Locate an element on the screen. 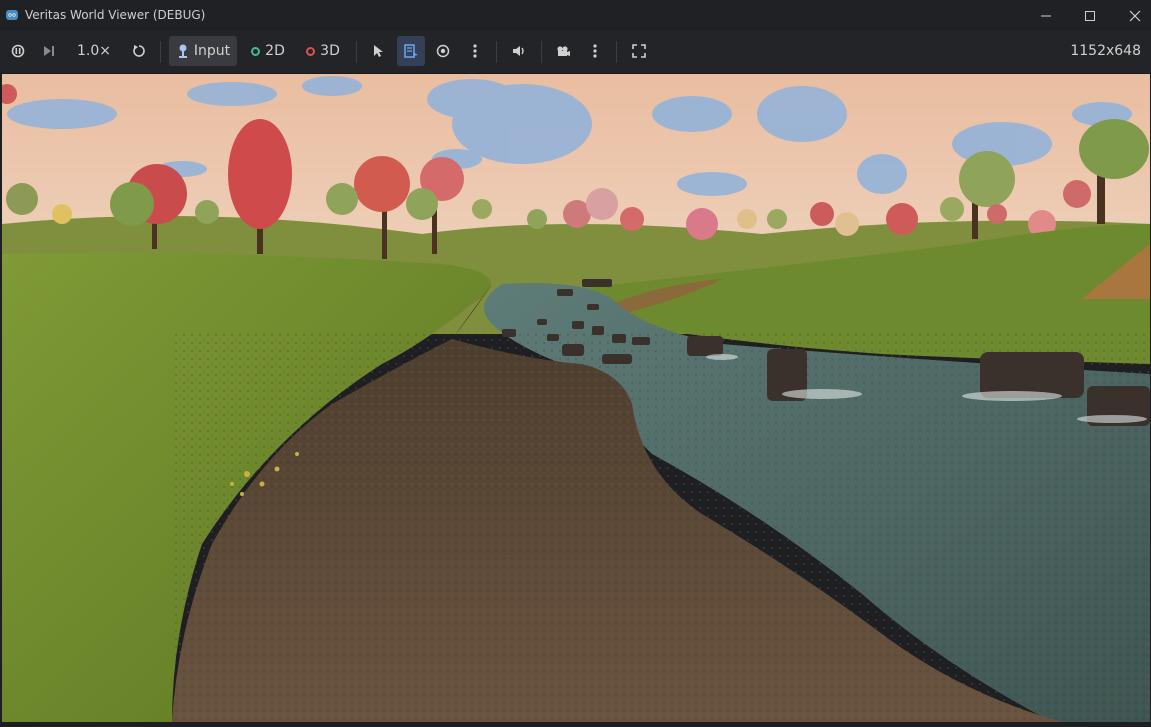 The height and width of the screenshot is (727, 1151). maximize-icon is located at coordinates (1090, 15).